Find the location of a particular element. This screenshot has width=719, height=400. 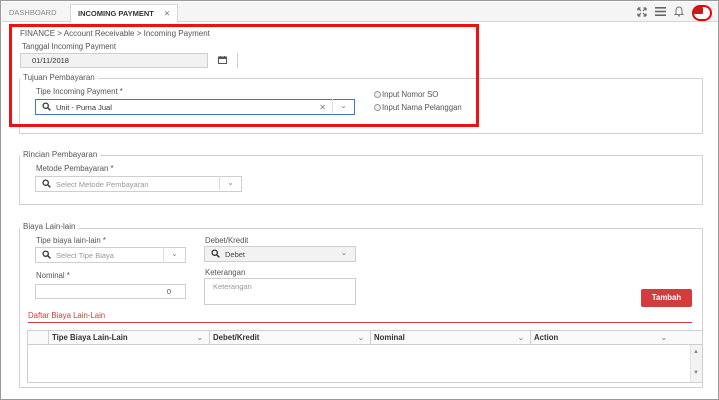

menu-icon is located at coordinates (660, 13).